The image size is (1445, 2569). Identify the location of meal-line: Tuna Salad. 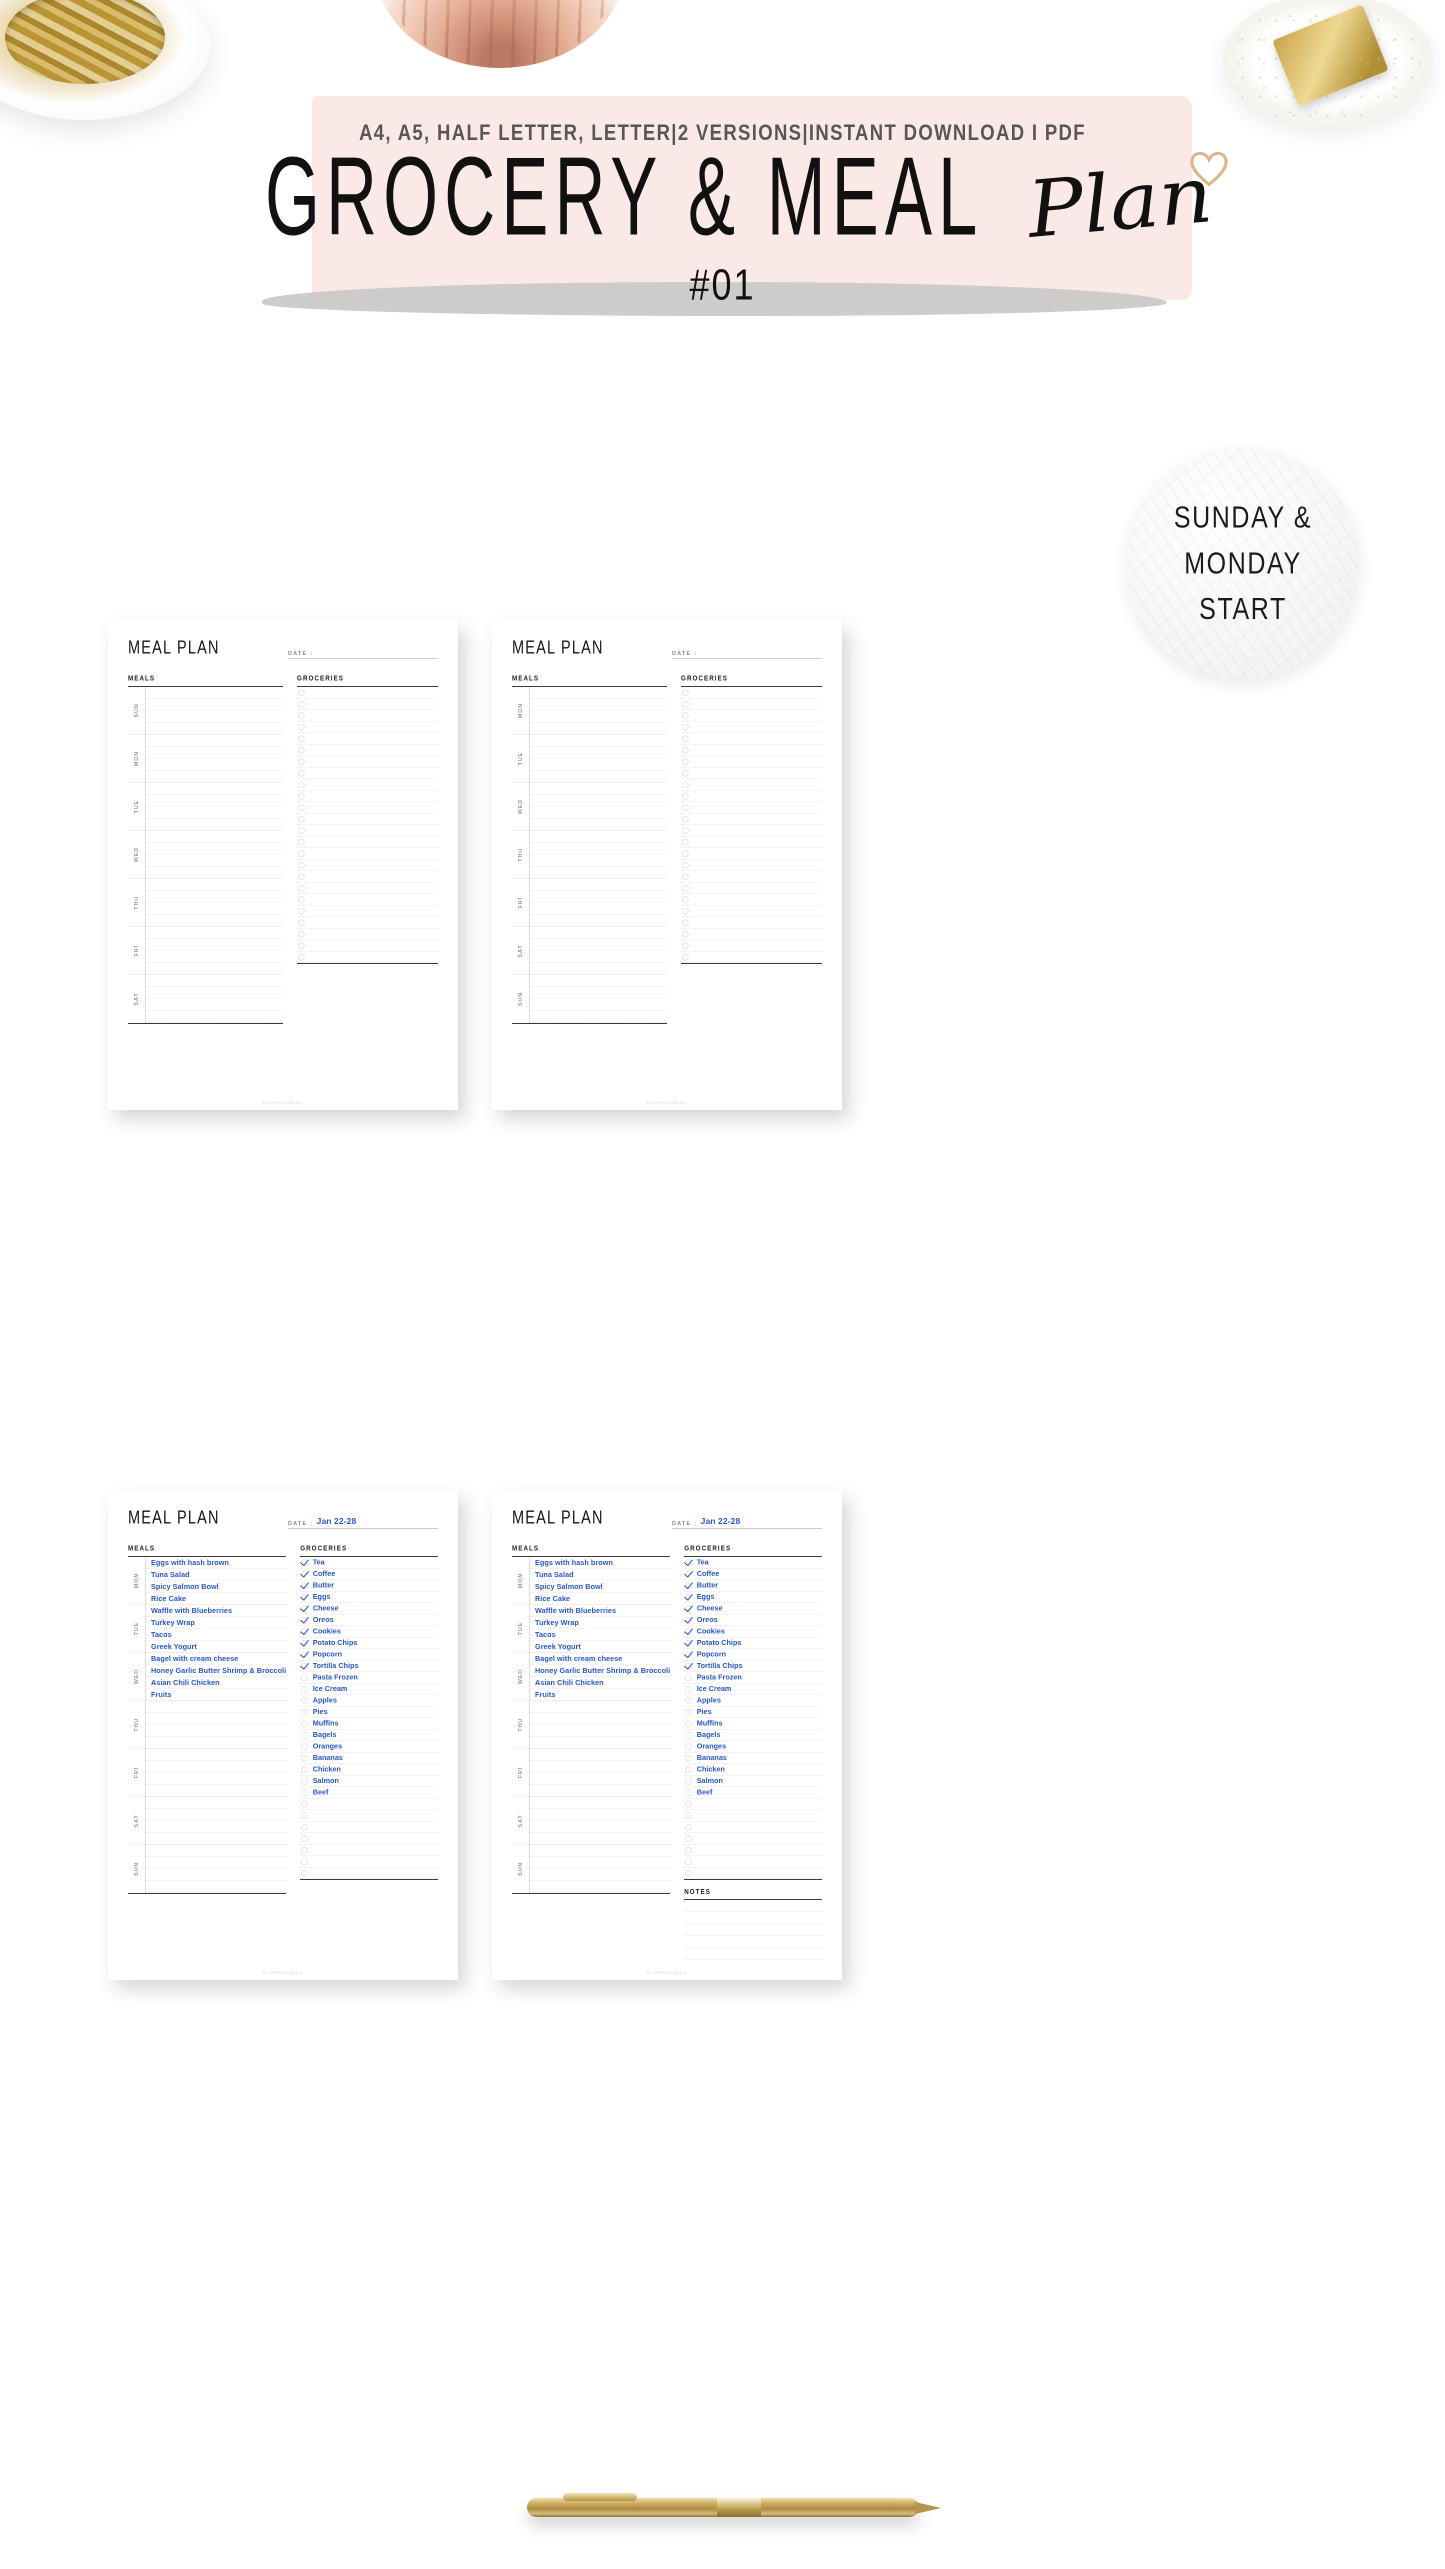
(216, 1575).